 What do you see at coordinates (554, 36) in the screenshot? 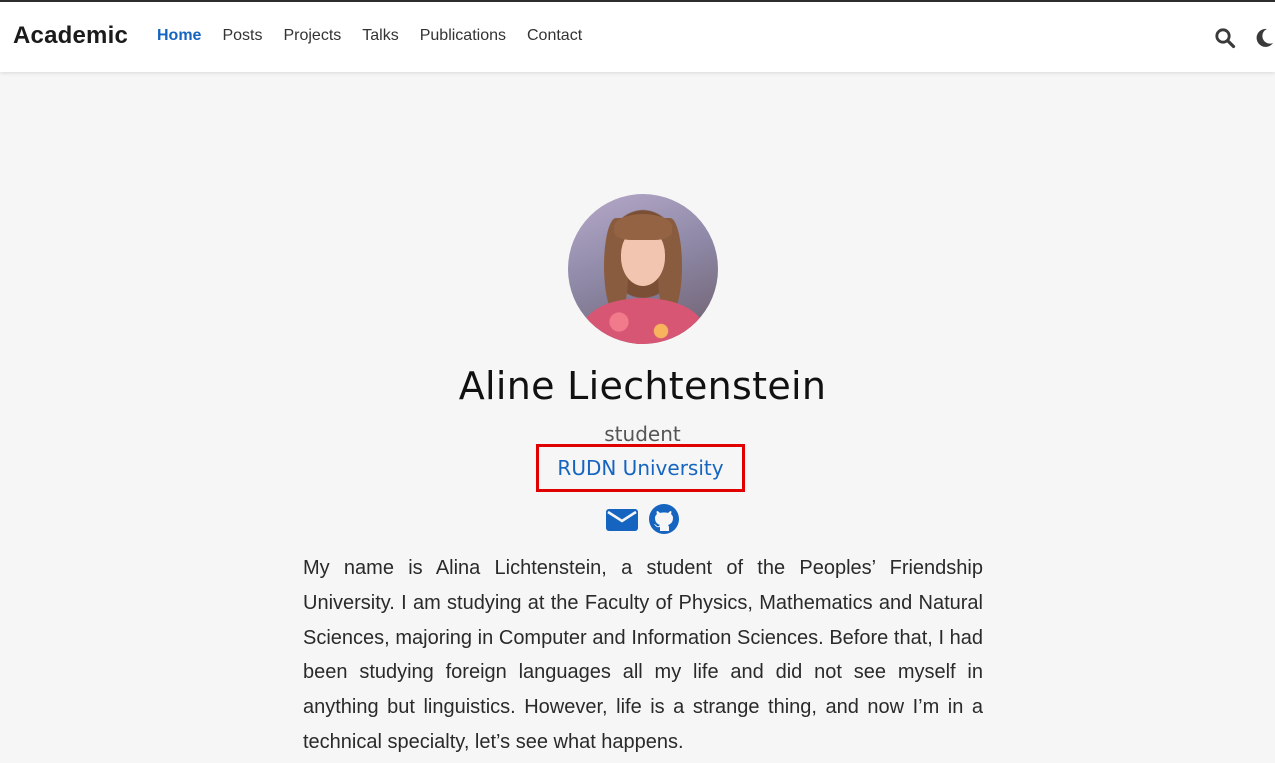
I see `nav-link-contact: Contact` at bounding box center [554, 36].